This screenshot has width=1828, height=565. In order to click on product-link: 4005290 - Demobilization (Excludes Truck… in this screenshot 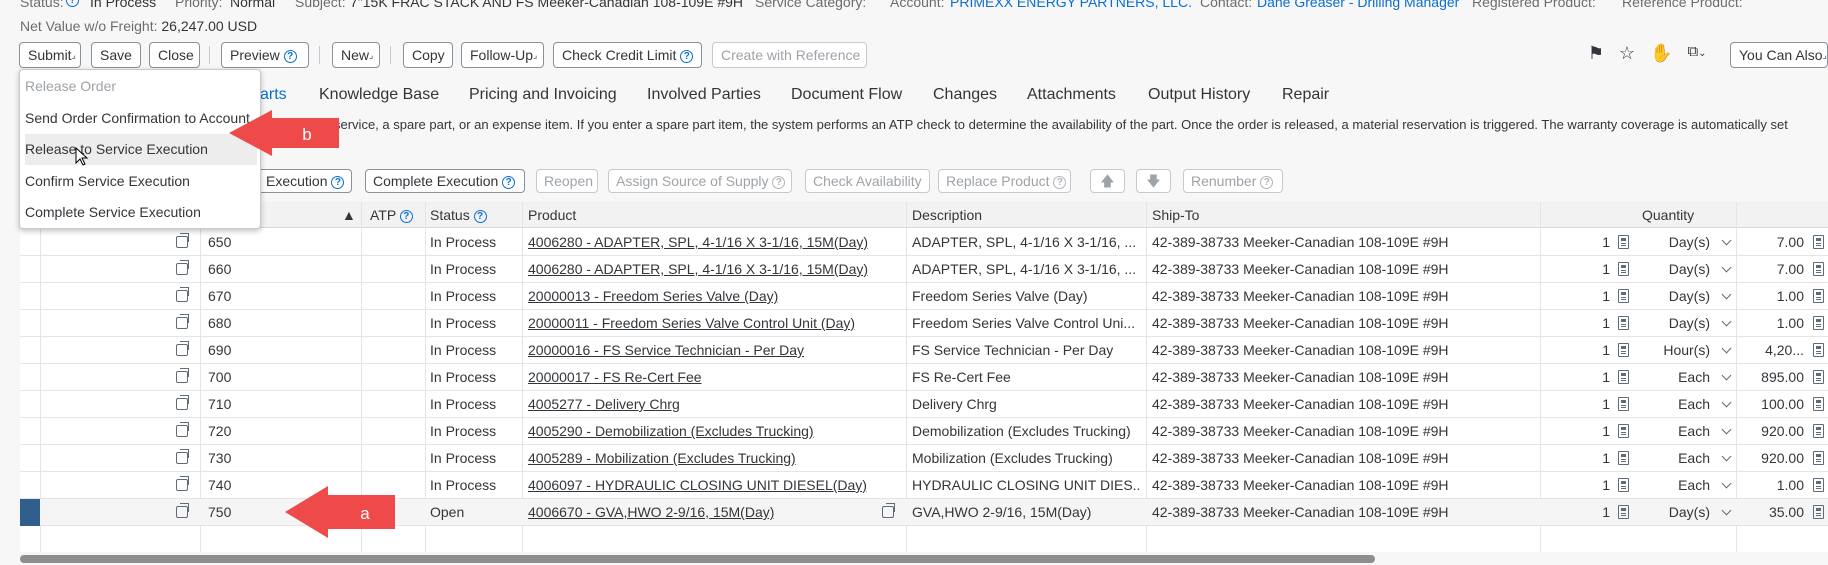, I will do `click(671, 431)`.